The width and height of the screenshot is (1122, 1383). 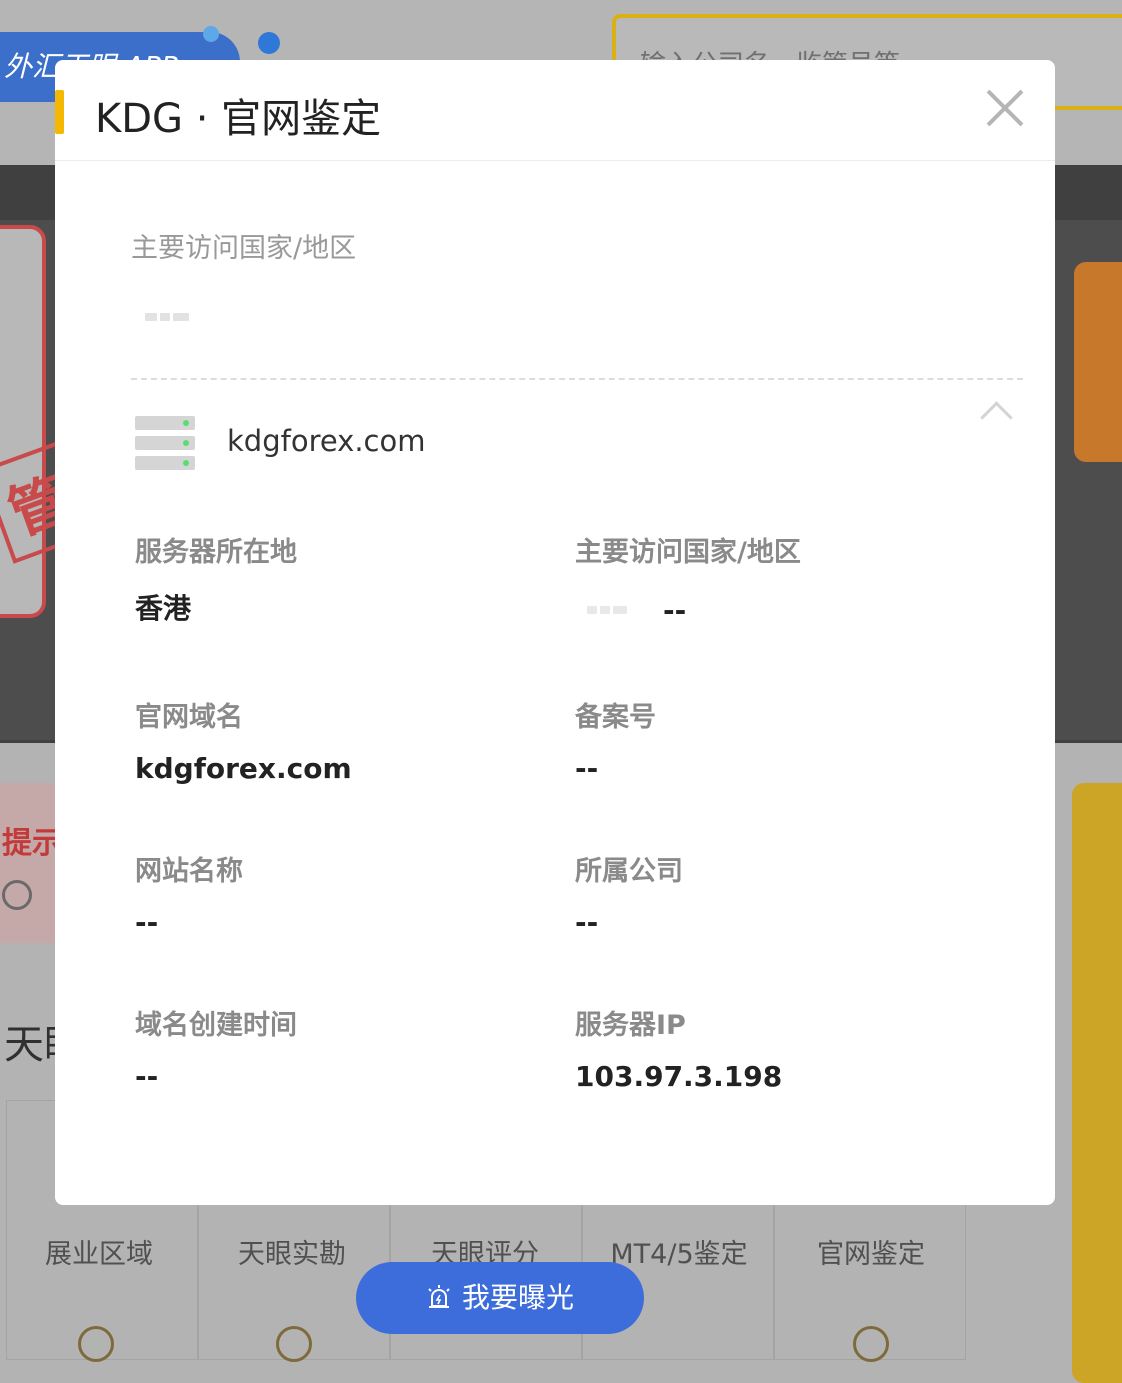 I want to click on alarm-icon, so click(x=439, y=1296).